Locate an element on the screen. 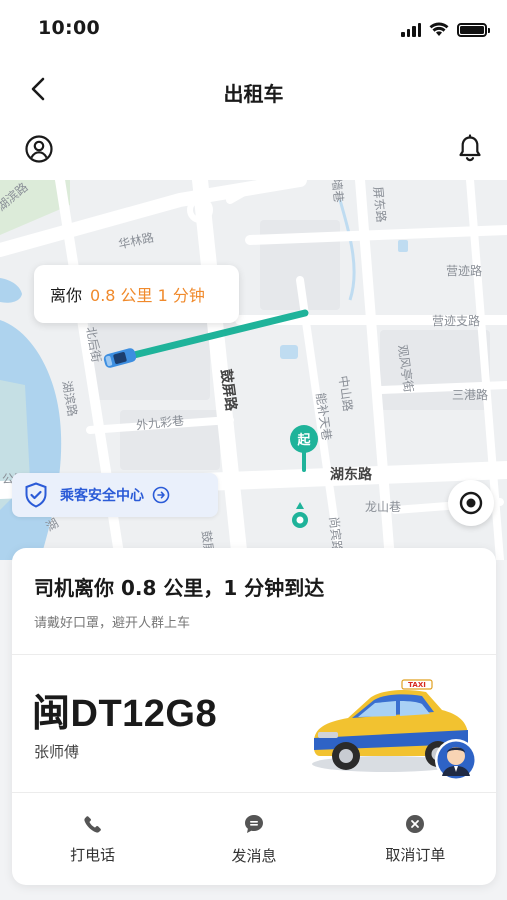 The width and height of the screenshot is (507, 900). profile-icon is located at coordinates (39, 149).